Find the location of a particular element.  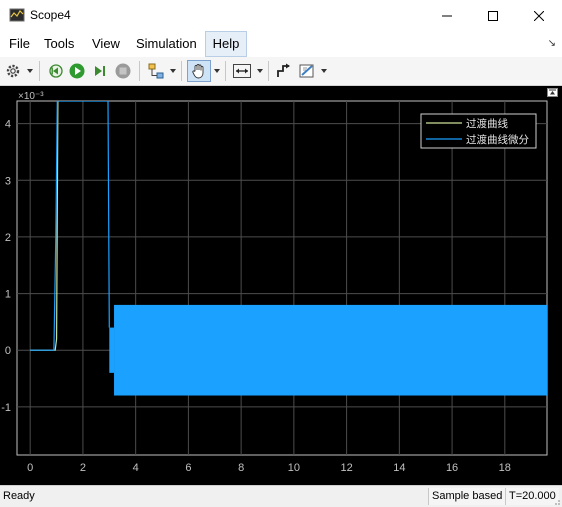

run-icon is located at coordinates (77, 71).